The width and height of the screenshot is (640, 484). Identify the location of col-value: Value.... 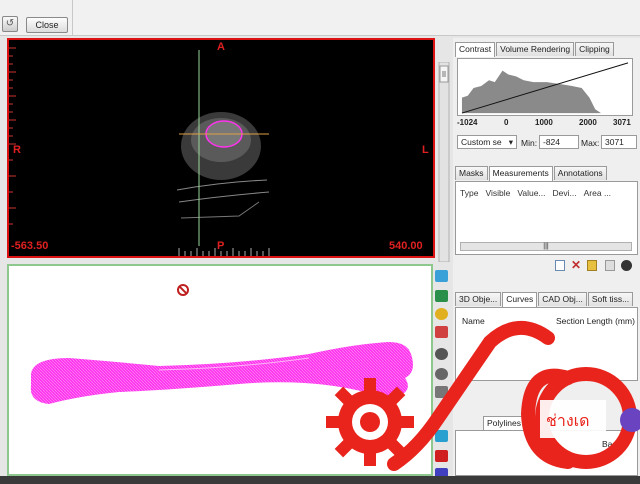
(531, 193).